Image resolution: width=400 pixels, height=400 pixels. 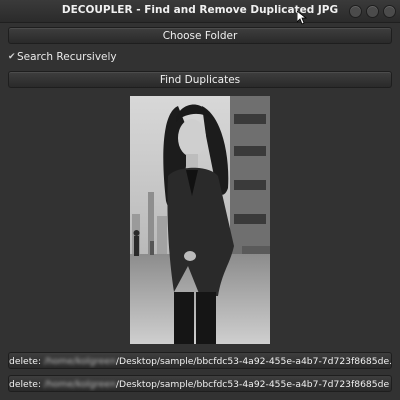 I want to click on search-recursively-label: Search Recursively, so click(x=67, y=57).